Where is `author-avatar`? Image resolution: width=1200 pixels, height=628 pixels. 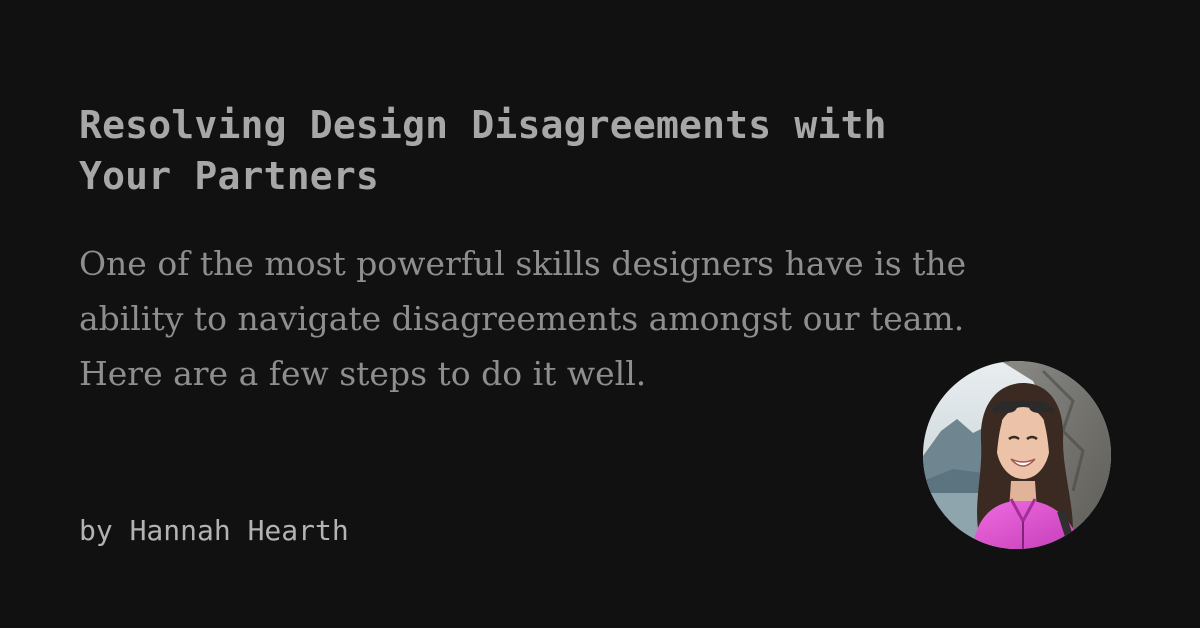 author-avatar is located at coordinates (1017, 455).